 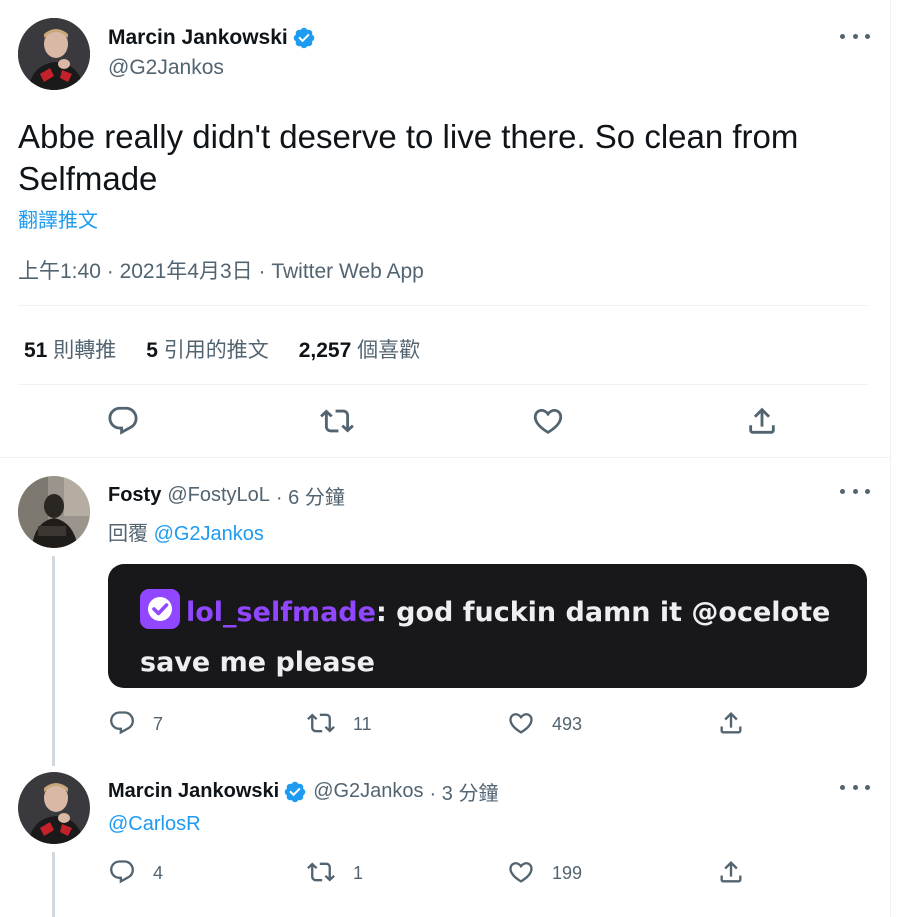 I want to click on likes-count: 2,257, so click(x=325, y=350).